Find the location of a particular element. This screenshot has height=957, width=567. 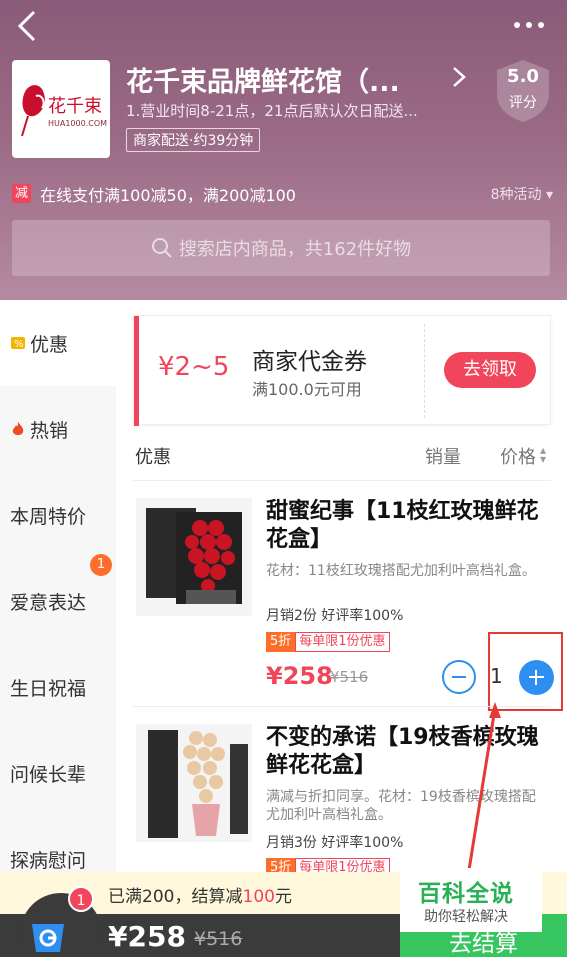

coupon-amount: ¥2~5 is located at coordinates (194, 367).